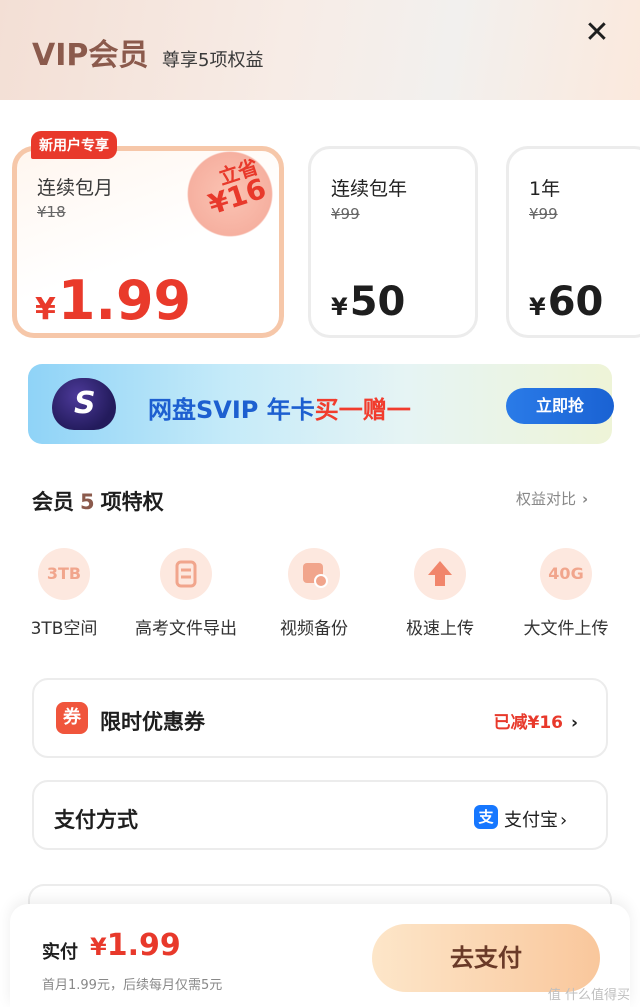  What do you see at coordinates (72, 718) in the screenshot?
I see `coupon-icon: 券` at bounding box center [72, 718].